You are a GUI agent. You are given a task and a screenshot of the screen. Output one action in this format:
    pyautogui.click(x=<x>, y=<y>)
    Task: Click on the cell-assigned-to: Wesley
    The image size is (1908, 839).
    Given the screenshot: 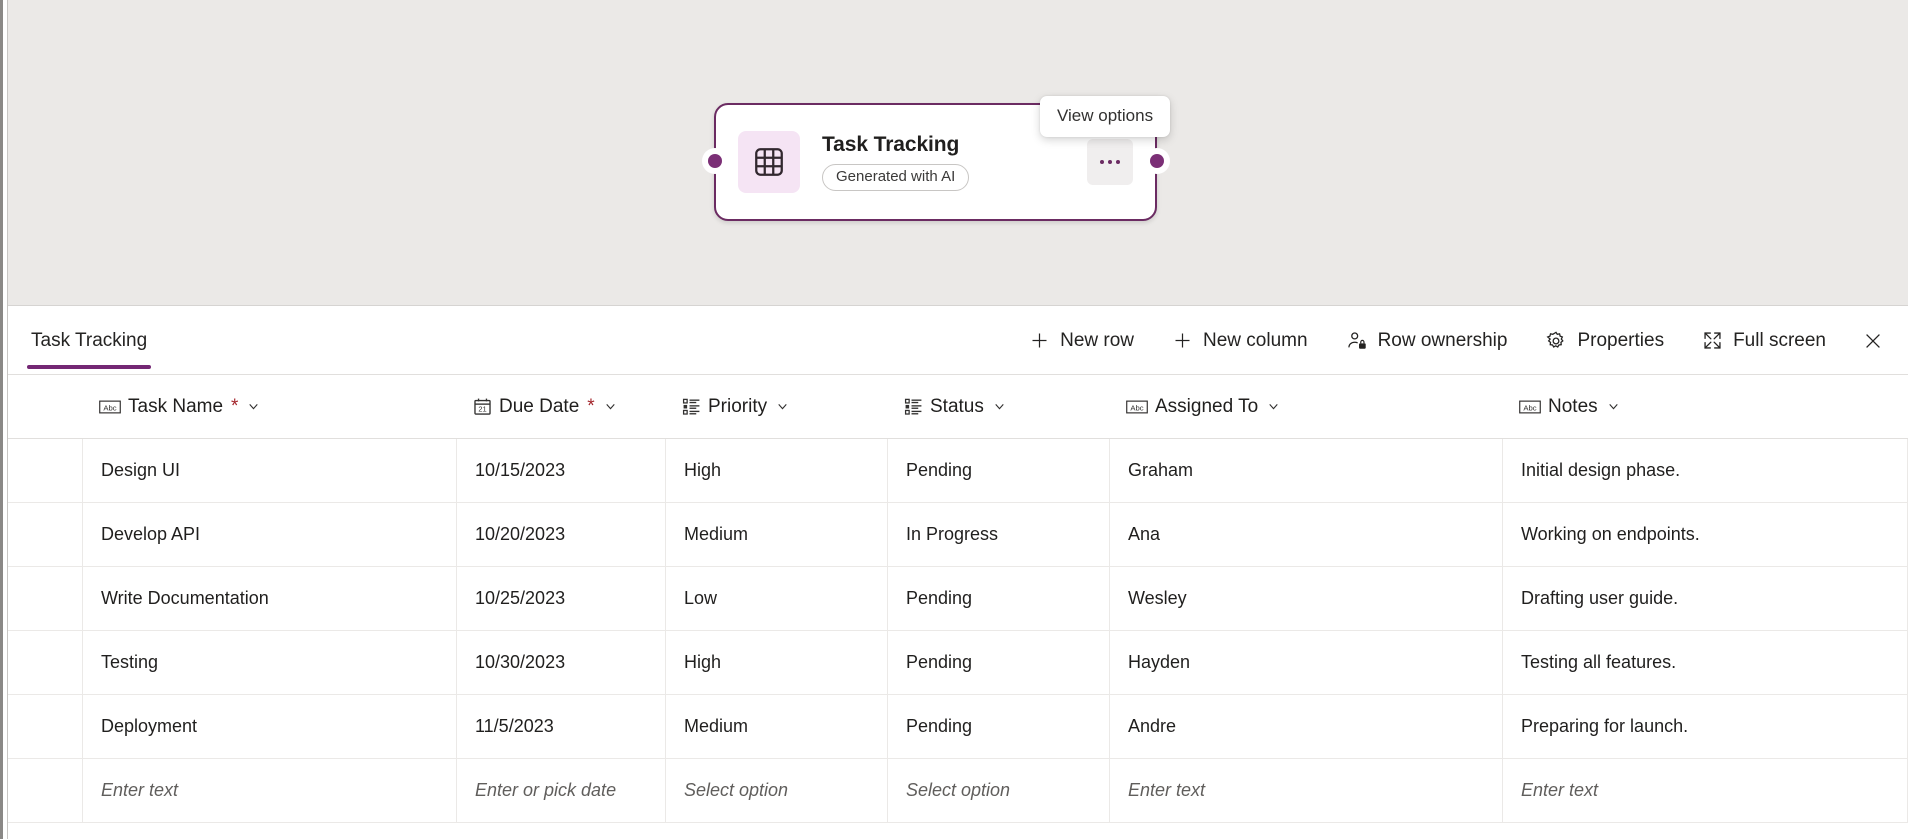 What is the action you would take?
    pyautogui.click(x=1306, y=598)
    